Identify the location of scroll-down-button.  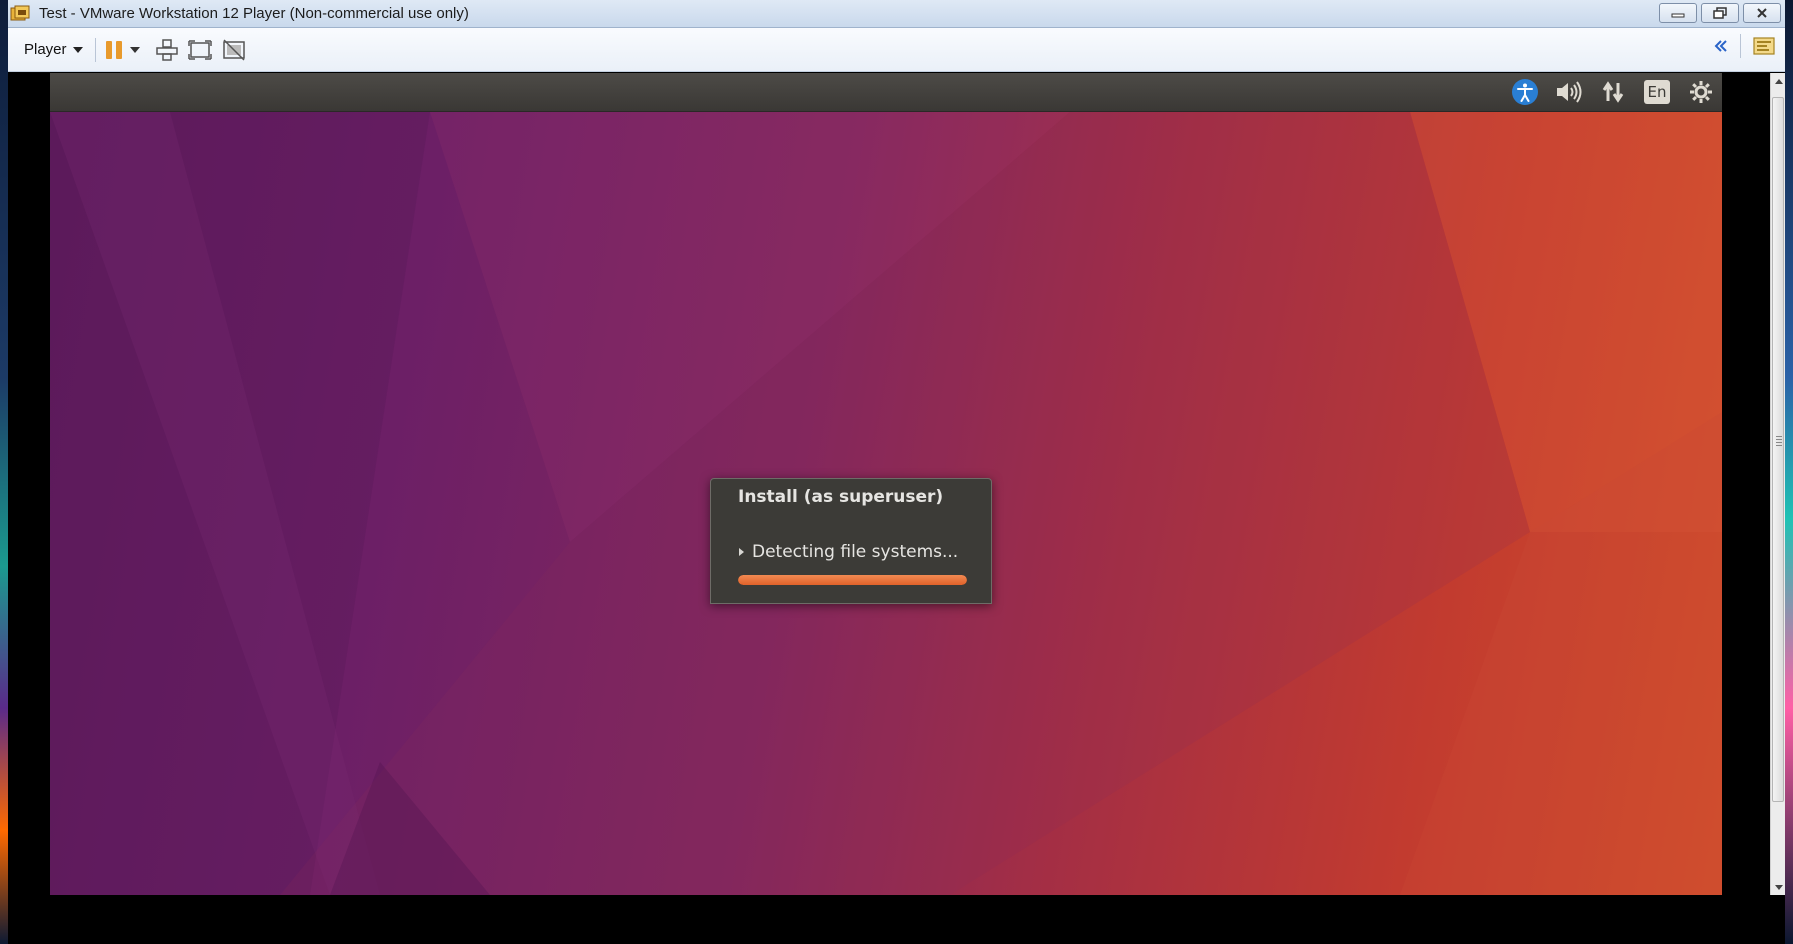
(1778, 887).